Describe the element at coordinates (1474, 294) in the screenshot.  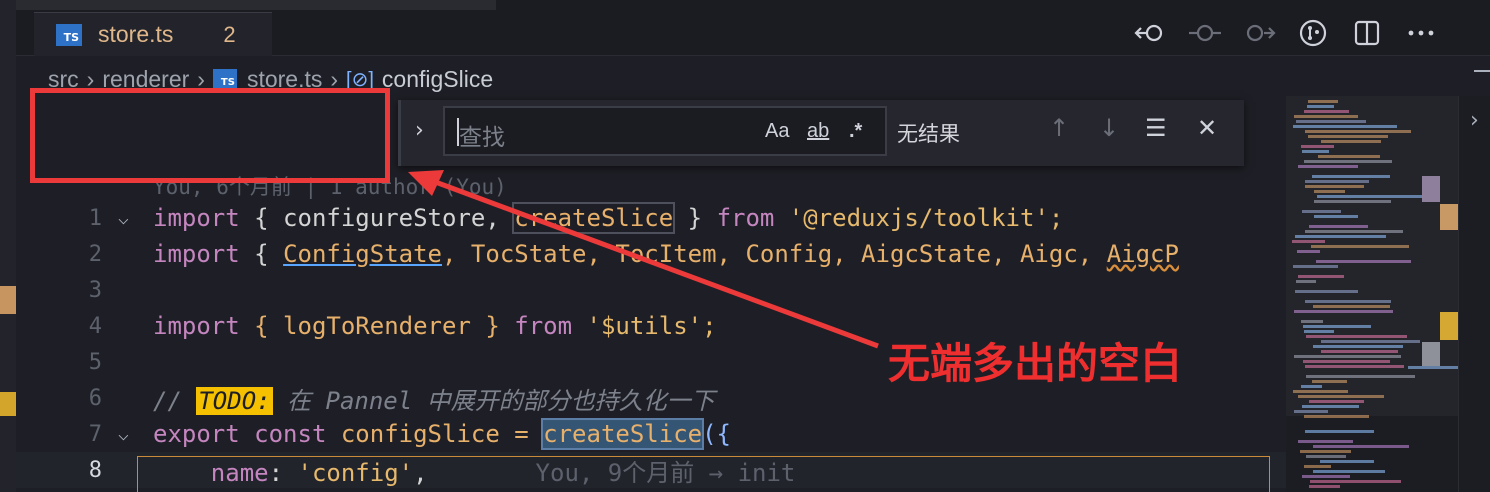
I see `scrollbar` at that location.